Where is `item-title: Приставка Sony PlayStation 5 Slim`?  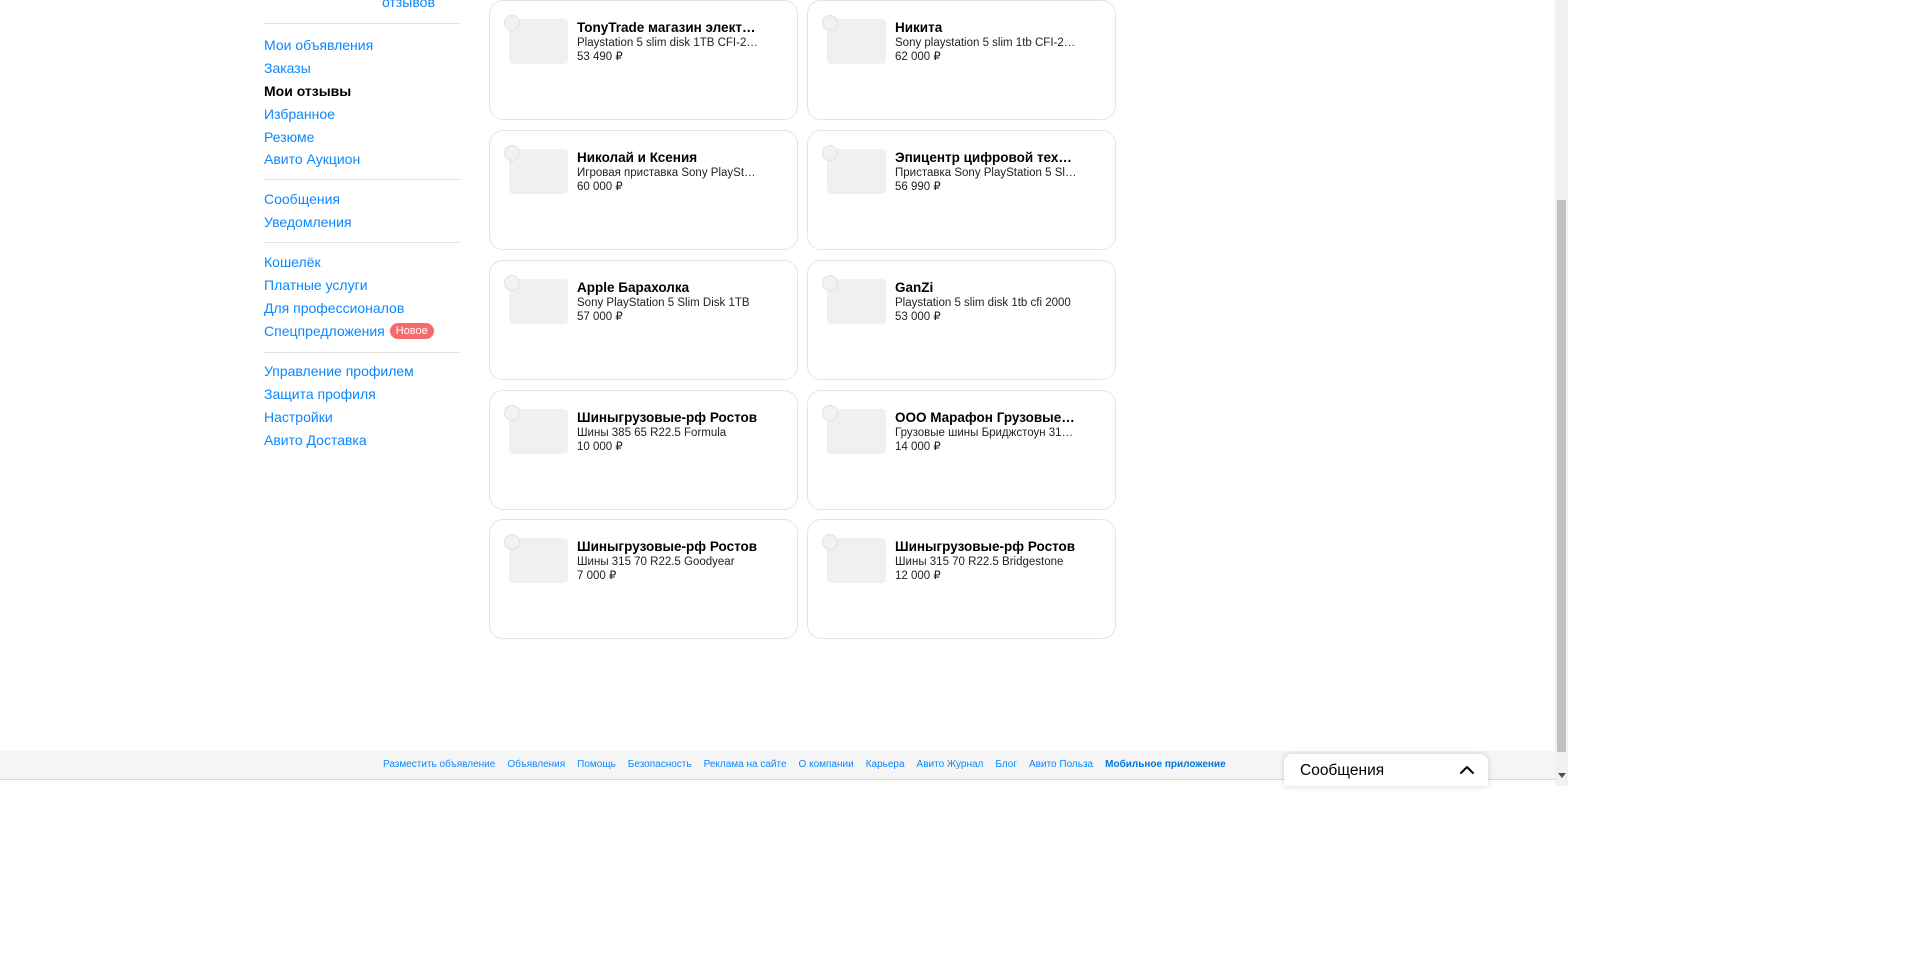 item-title: Приставка Sony PlayStation 5 Slim is located at coordinates (986, 173).